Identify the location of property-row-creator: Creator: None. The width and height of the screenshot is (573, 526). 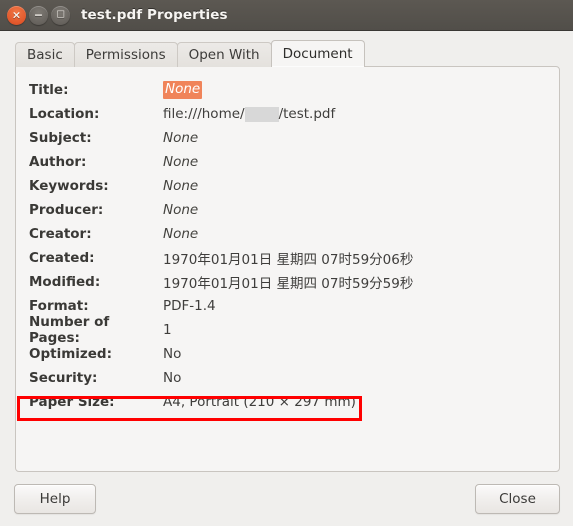
(287, 234).